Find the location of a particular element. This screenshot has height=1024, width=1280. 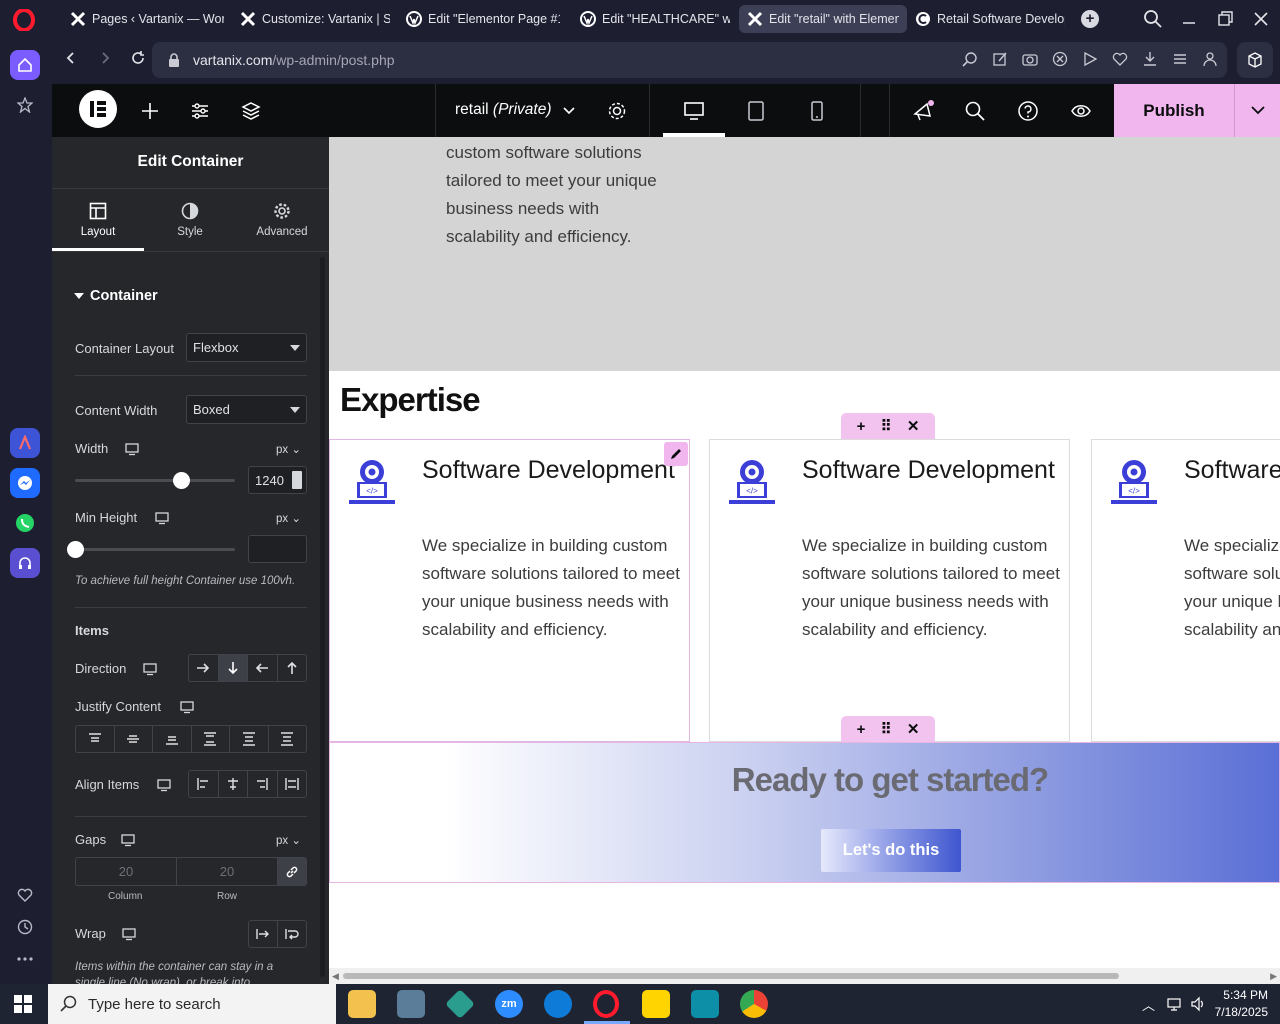

extensions-button is located at coordinates (1255, 60).